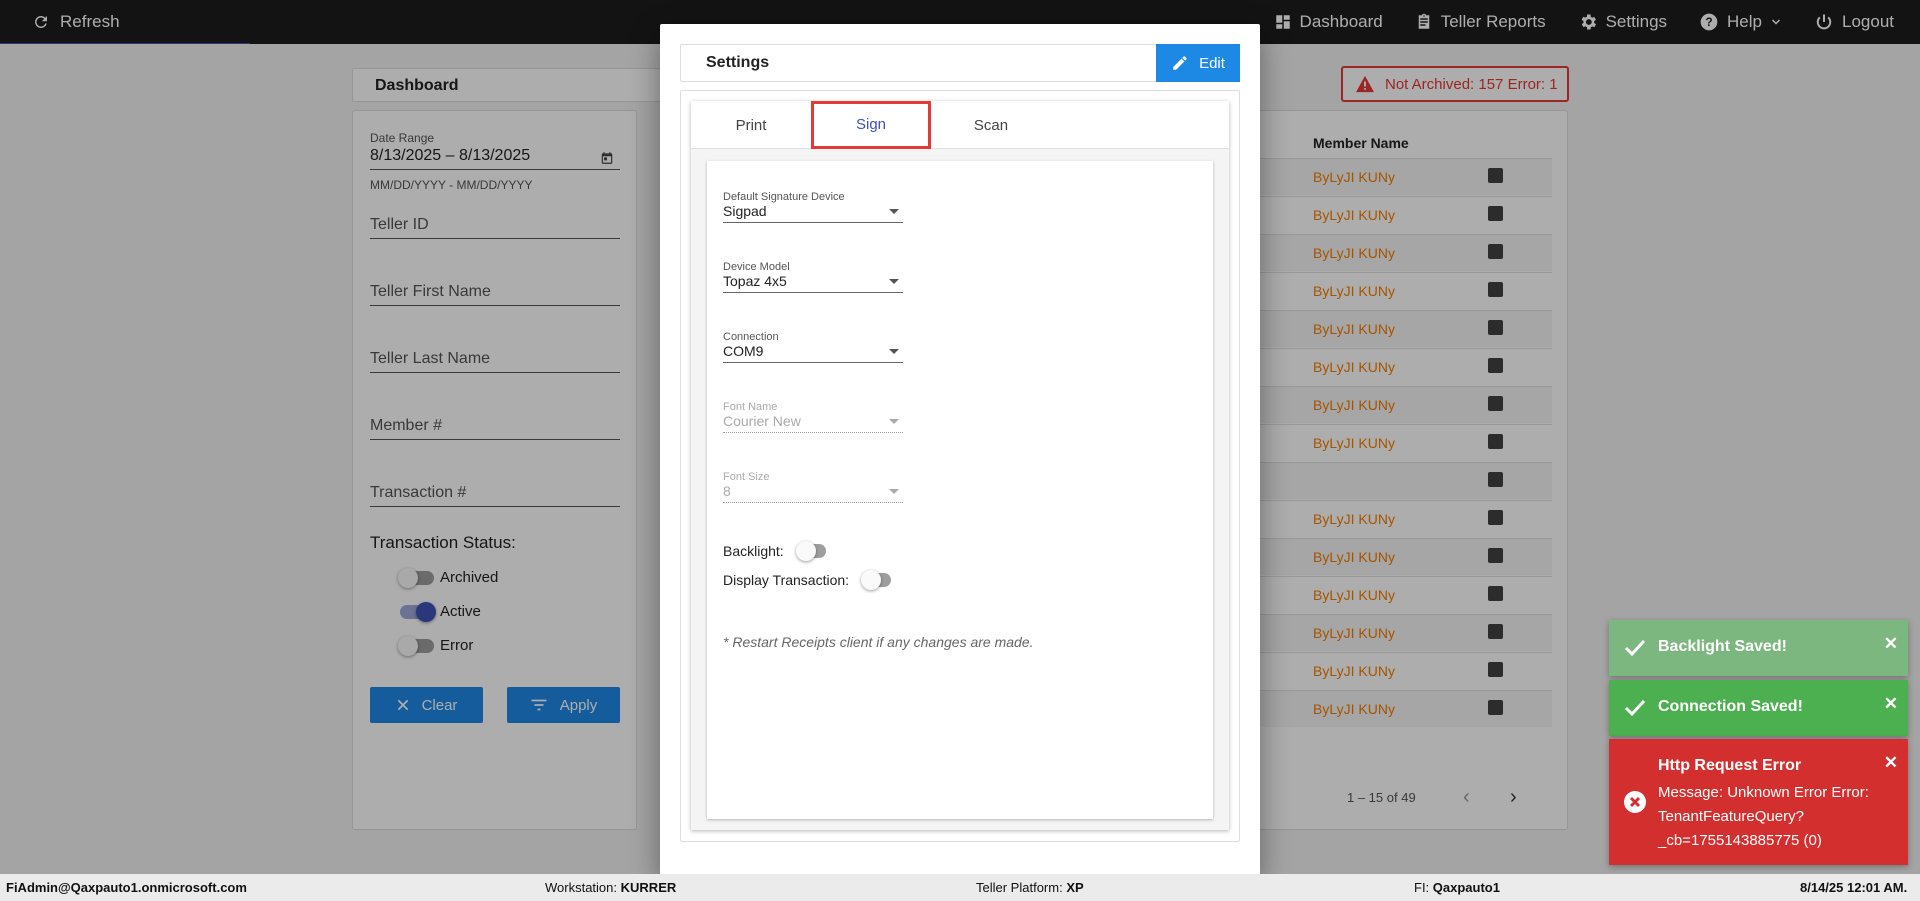 The image size is (1920, 901). What do you see at coordinates (786, 580) in the screenshot?
I see `display-transaction-label: Display Transaction:` at bounding box center [786, 580].